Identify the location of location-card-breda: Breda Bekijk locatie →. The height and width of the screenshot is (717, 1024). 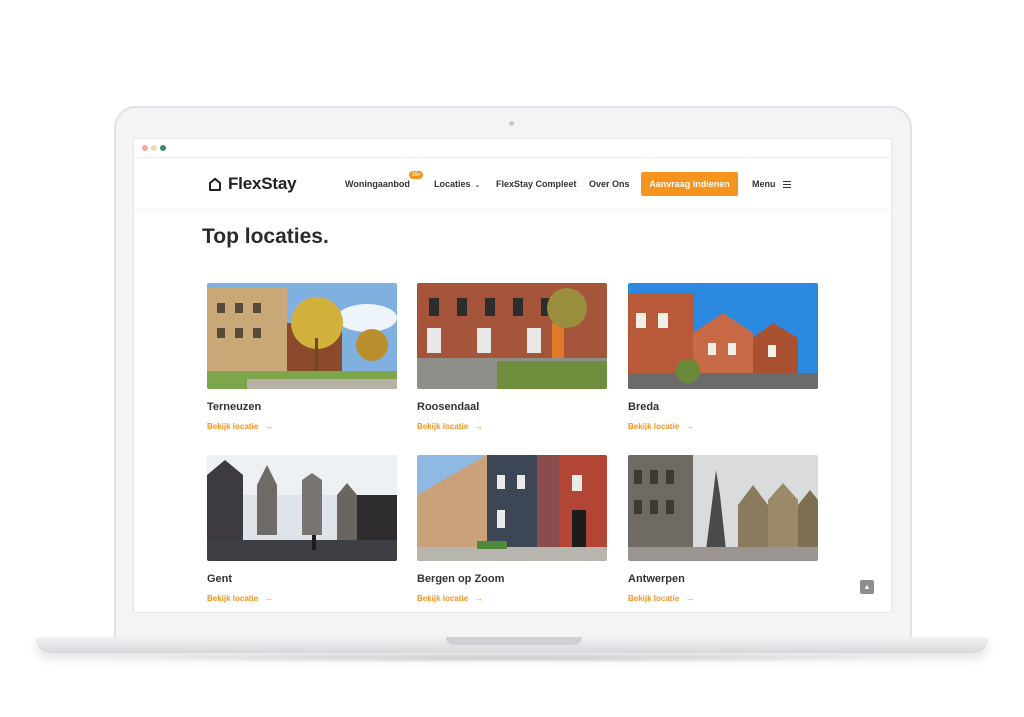
(723, 357).